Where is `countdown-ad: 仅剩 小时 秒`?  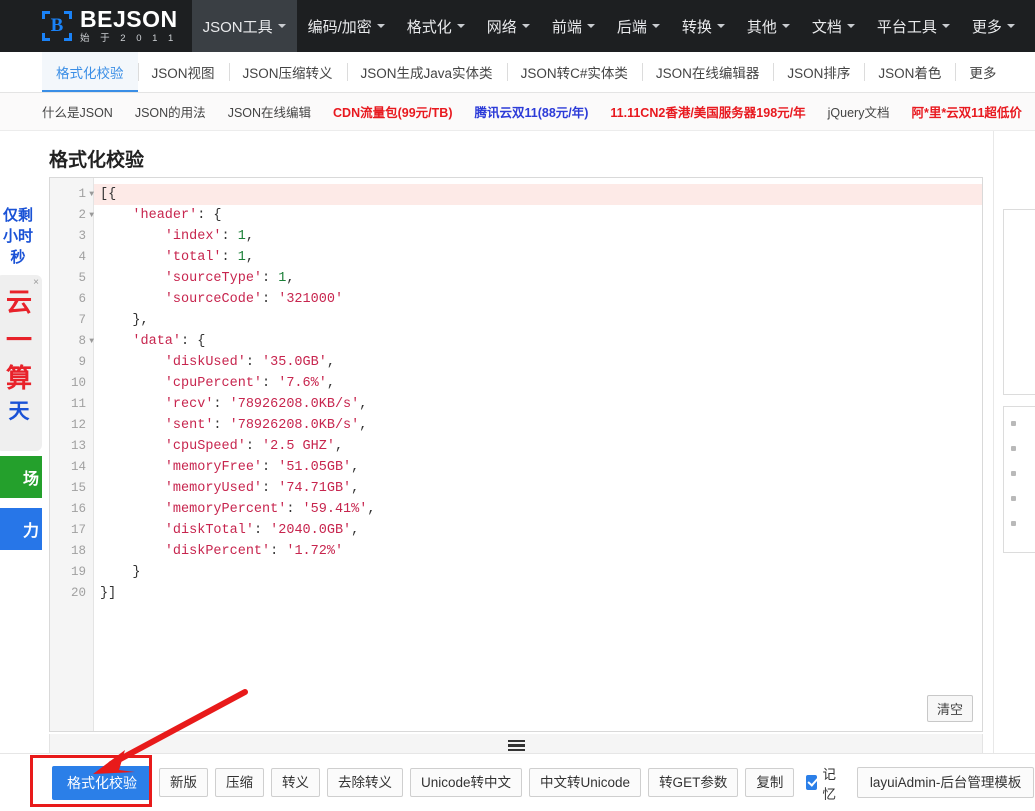
countdown-ad: 仅剩 小时 秒 is located at coordinates (21, 236).